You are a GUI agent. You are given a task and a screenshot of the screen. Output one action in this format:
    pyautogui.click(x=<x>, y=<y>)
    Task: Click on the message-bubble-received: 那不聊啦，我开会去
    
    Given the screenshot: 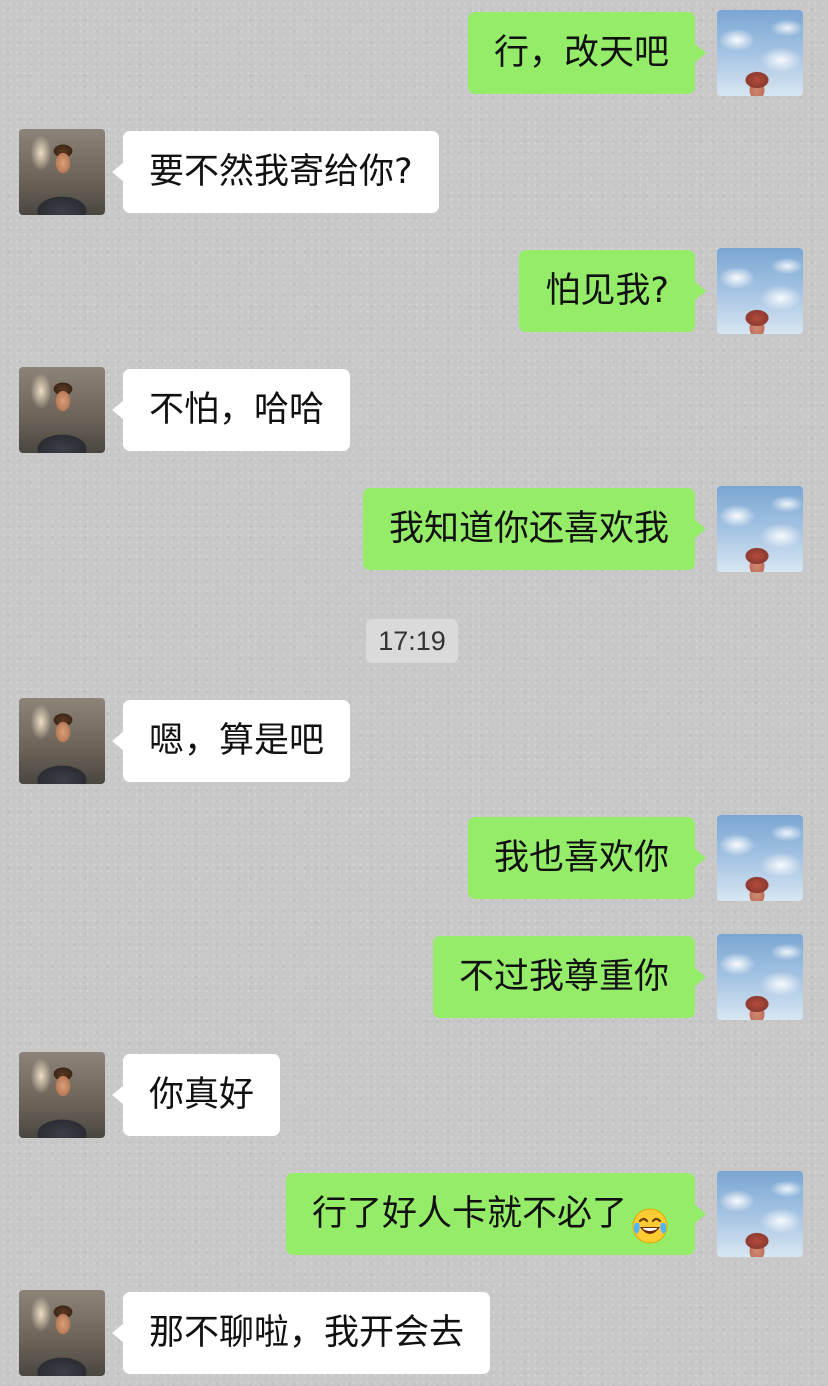 What is the action you would take?
    pyautogui.click(x=301, y=1333)
    